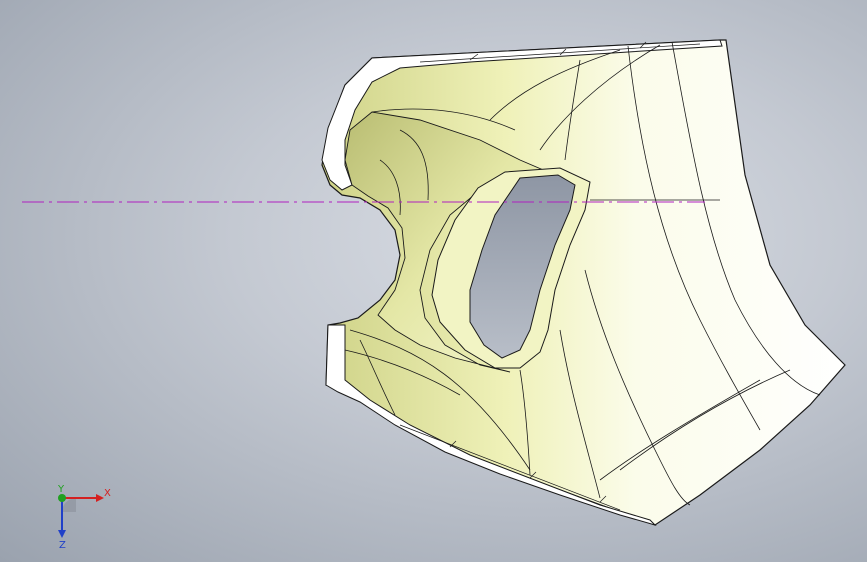 This screenshot has height=562, width=867. What do you see at coordinates (62, 545) in the screenshot?
I see `z-axis-label: Z` at bounding box center [62, 545].